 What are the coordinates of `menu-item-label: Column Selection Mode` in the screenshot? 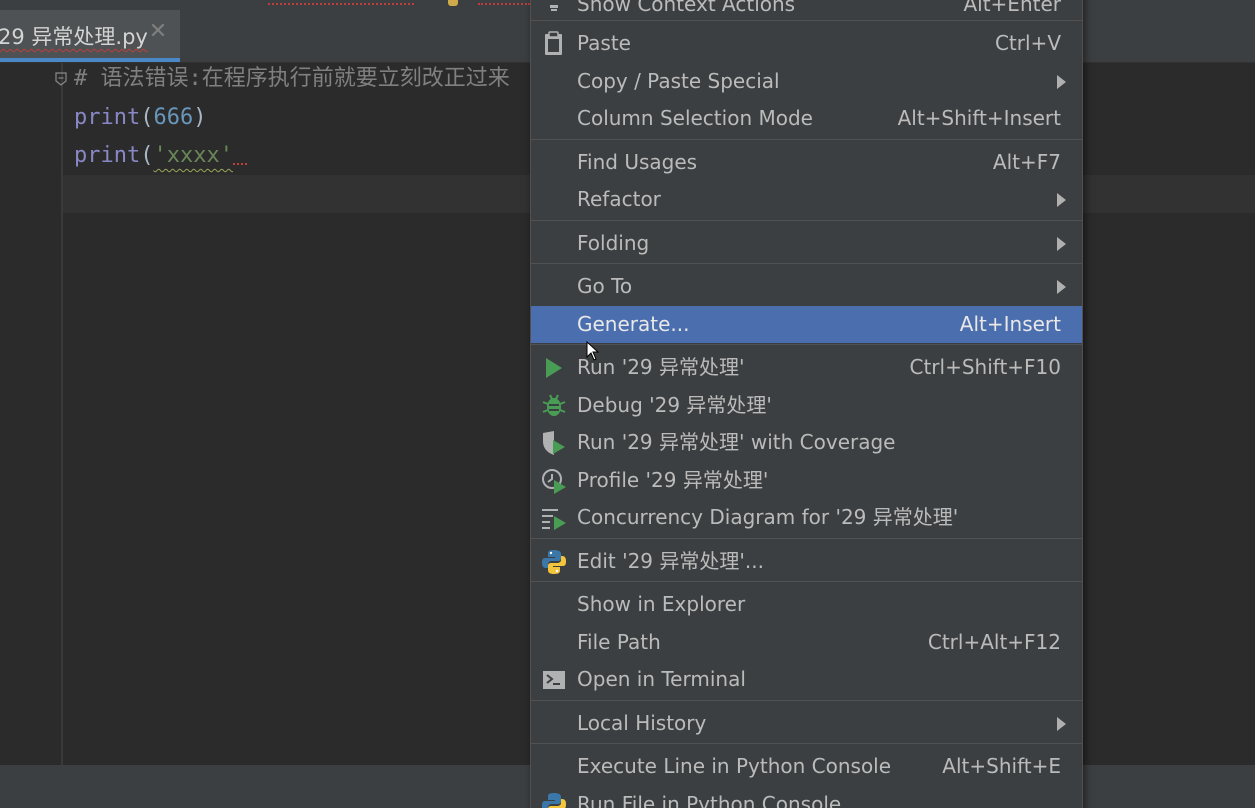 It's located at (695, 118).